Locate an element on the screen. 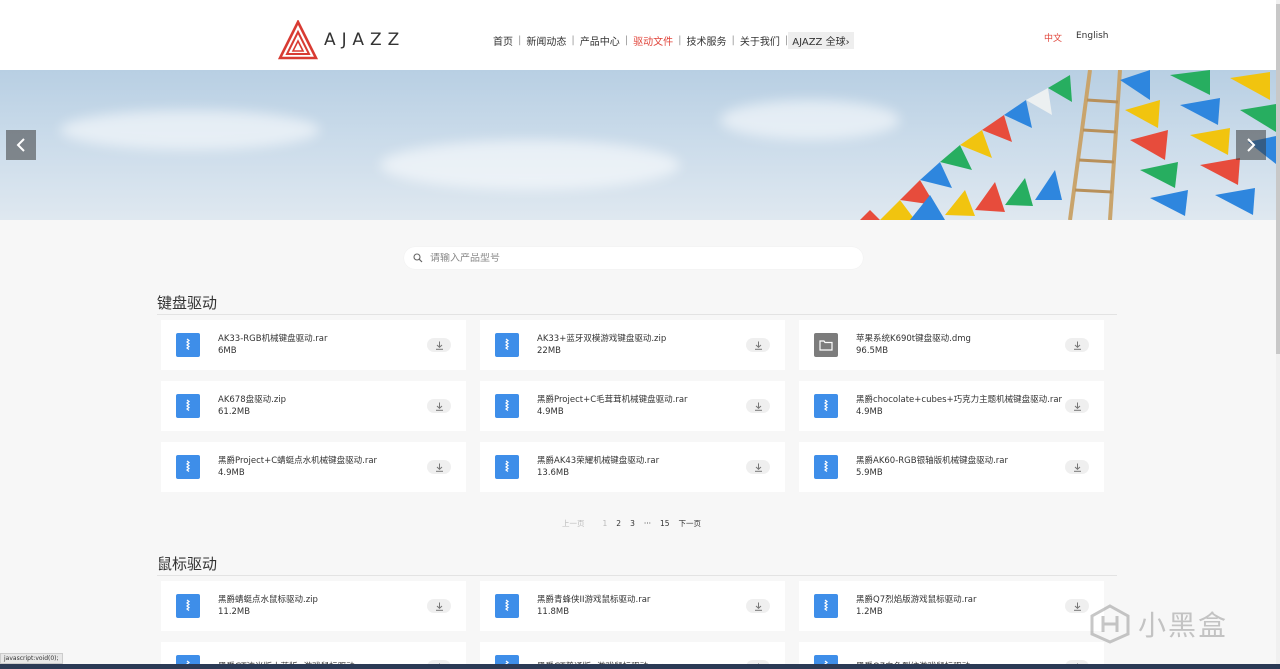 The width and height of the screenshot is (1280, 669). nav-item-global: AJAZZ 全球› is located at coordinates (821, 40).